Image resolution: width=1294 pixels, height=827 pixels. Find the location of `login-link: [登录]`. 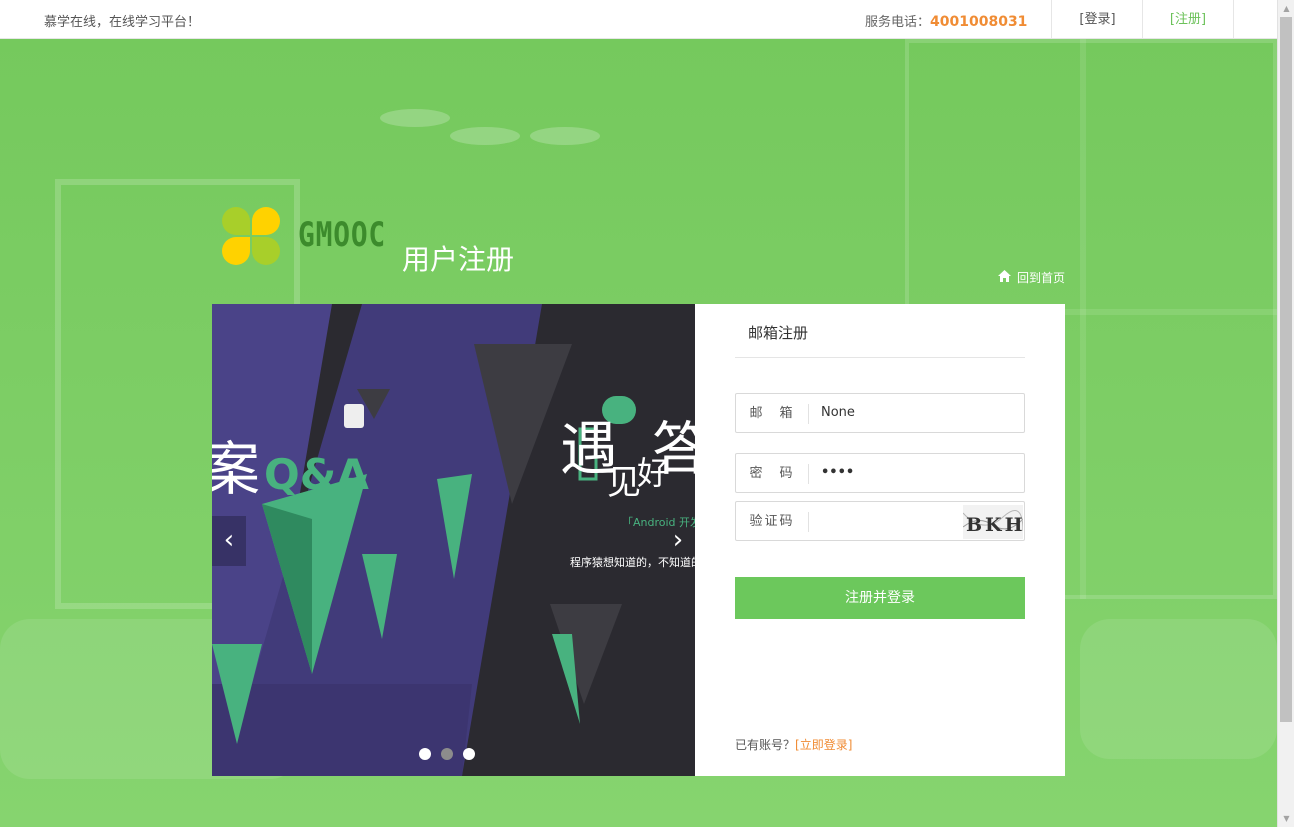

login-link: [登录] is located at coordinates (1097, 19).